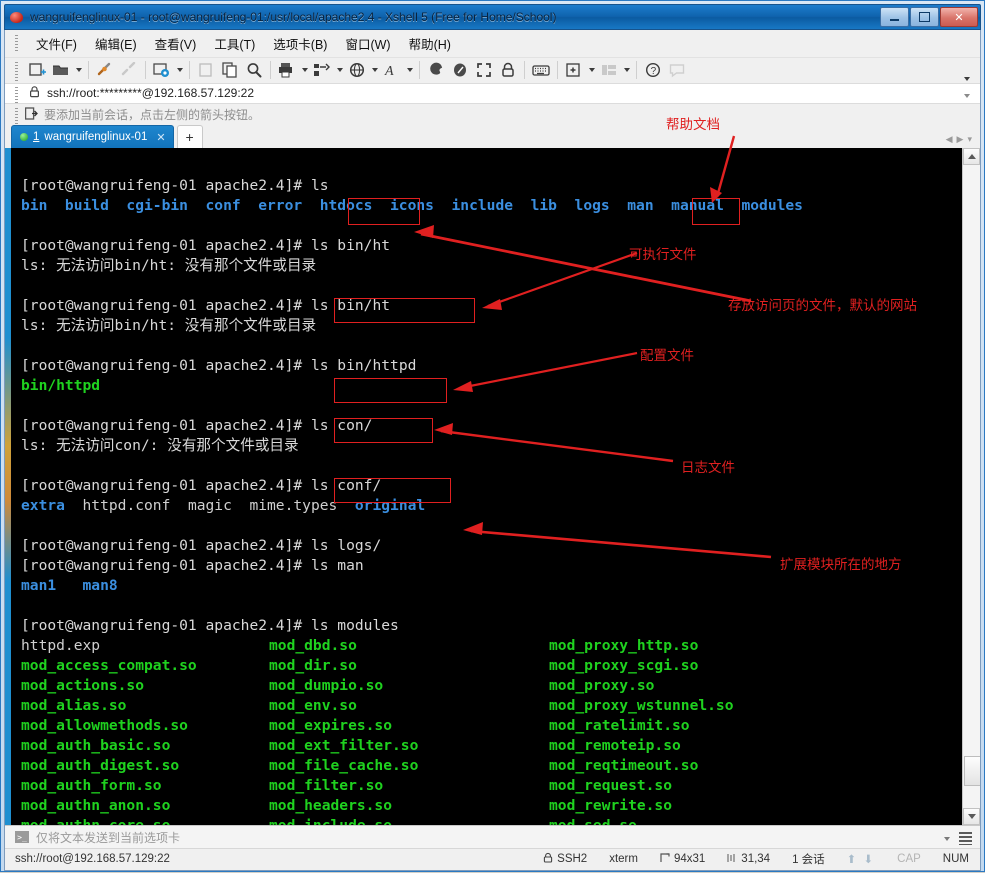 Image resolution: width=985 pixels, height=873 pixels. What do you see at coordinates (626, 70) in the screenshot?
I see `layout-dropdown-icon` at bounding box center [626, 70].